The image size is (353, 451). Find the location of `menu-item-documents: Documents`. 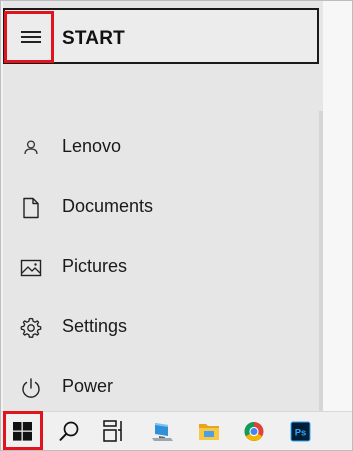

menu-item-documents: Documents is located at coordinates (160, 208).